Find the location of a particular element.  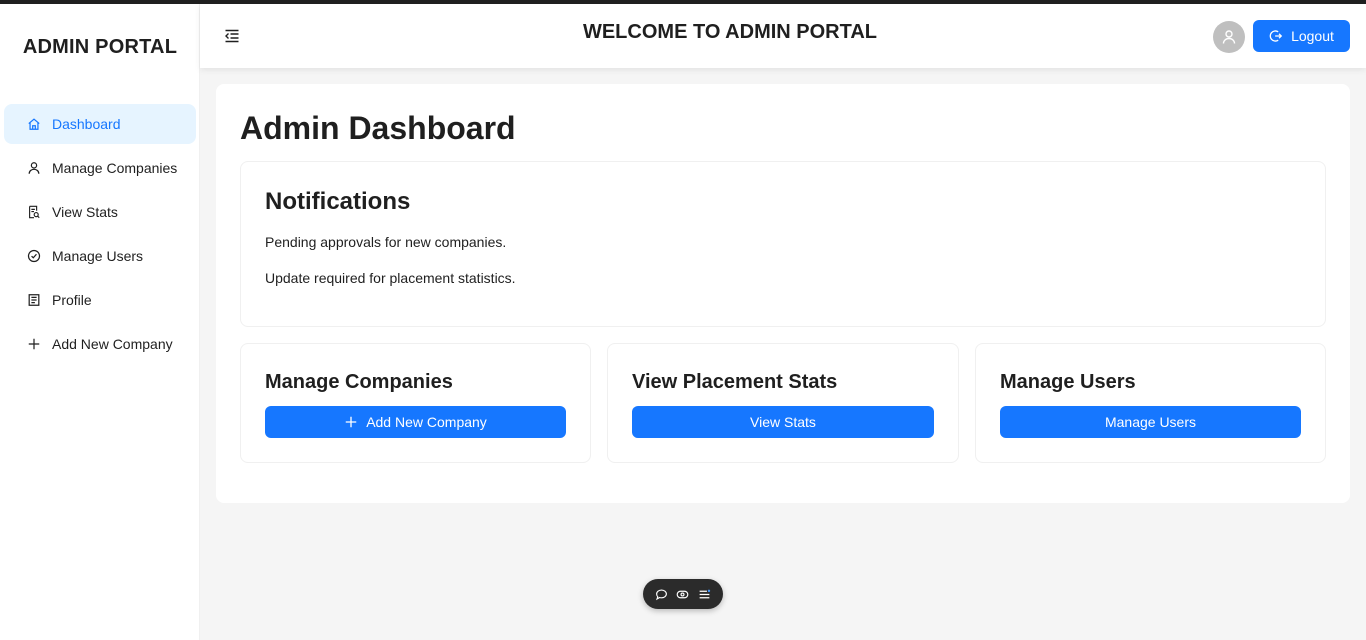

sidebar-item-label: Manage Companies is located at coordinates (115, 168).